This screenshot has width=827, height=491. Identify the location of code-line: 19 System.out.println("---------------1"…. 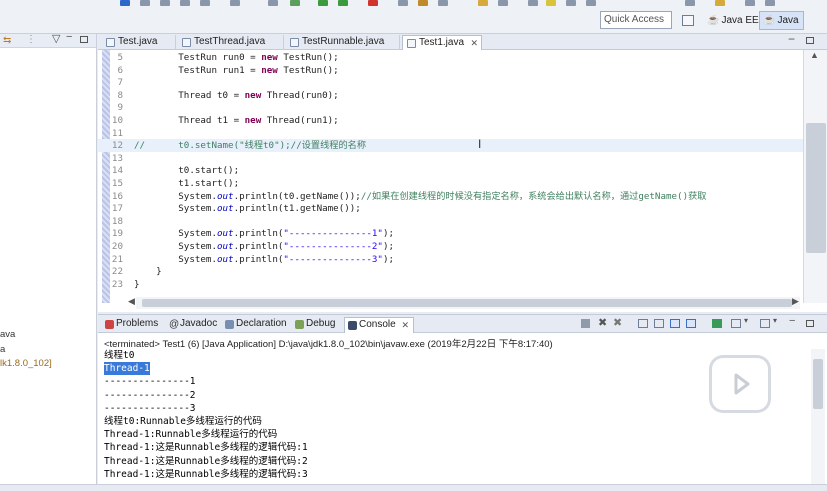
(450, 233).